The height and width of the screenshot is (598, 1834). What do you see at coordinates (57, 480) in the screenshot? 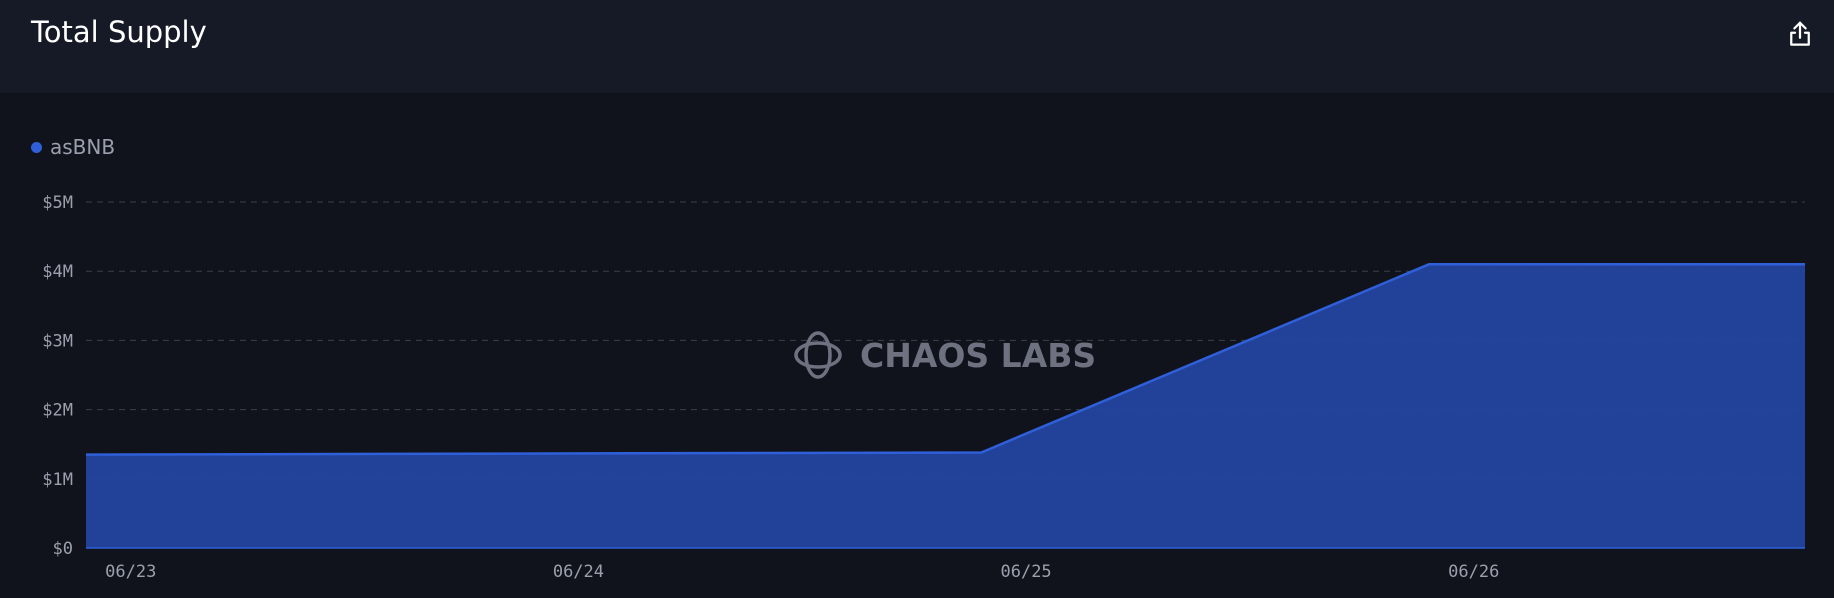
I see `y-tick-label: $1M` at bounding box center [57, 480].